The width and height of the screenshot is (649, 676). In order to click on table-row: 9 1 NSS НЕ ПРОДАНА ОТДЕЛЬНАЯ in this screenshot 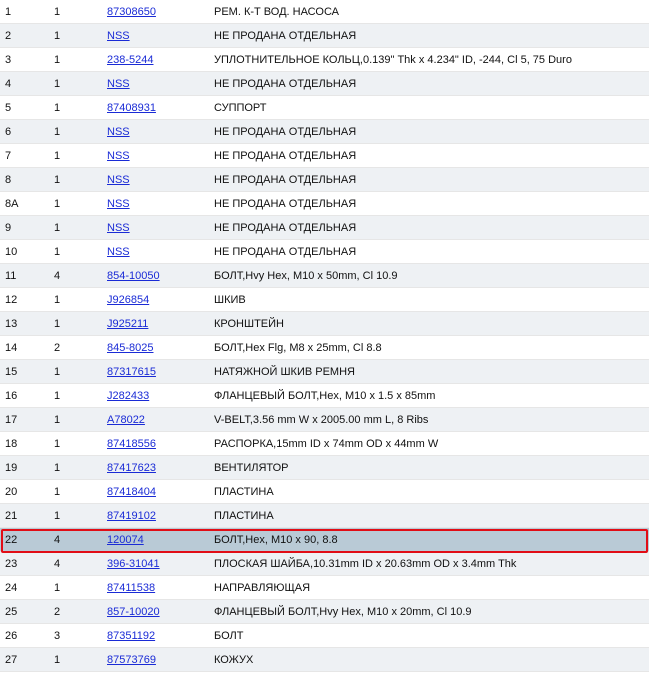, I will do `click(324, 228)`.